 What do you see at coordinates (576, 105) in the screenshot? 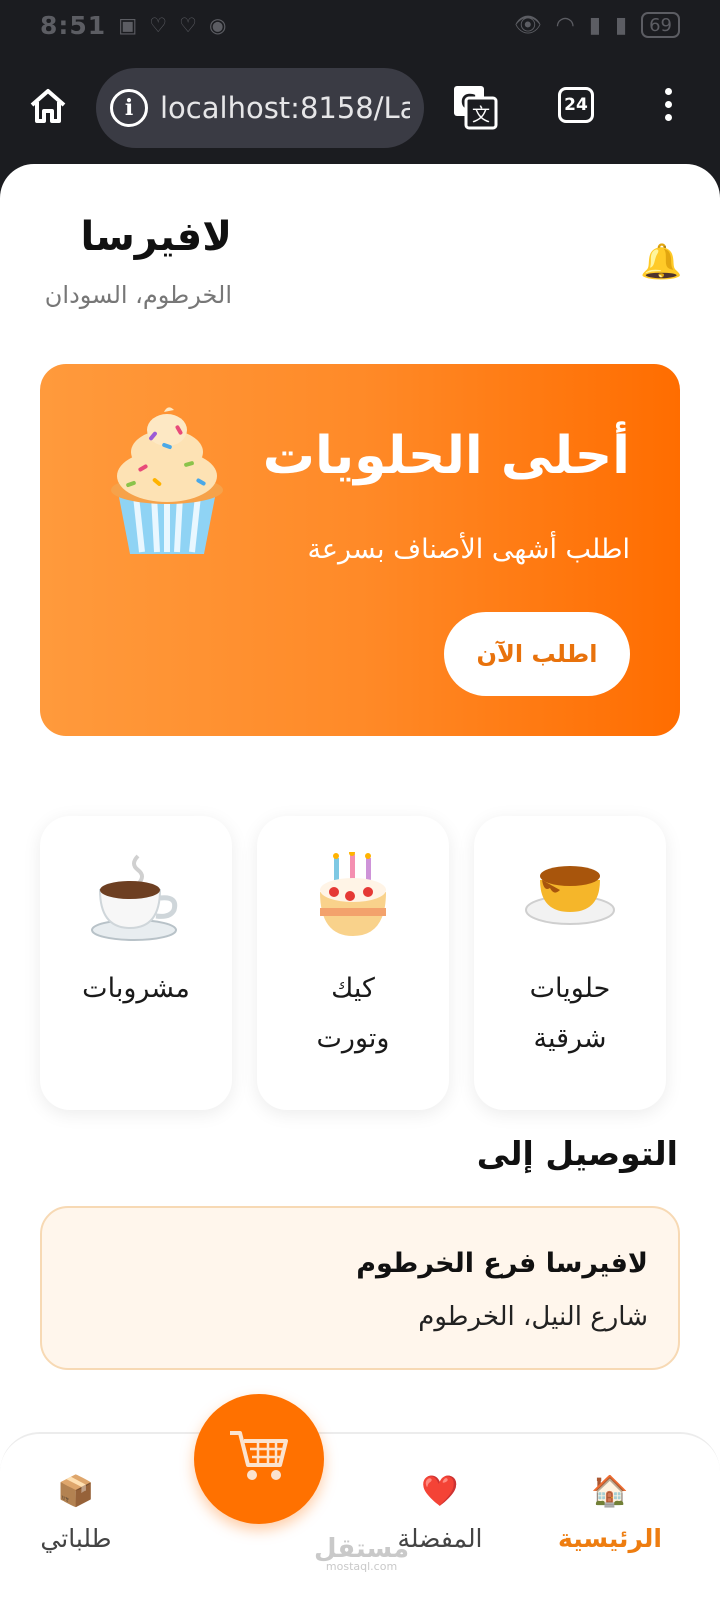
I see `tab-switcher-button: 24` at bounding box center [576, 105].